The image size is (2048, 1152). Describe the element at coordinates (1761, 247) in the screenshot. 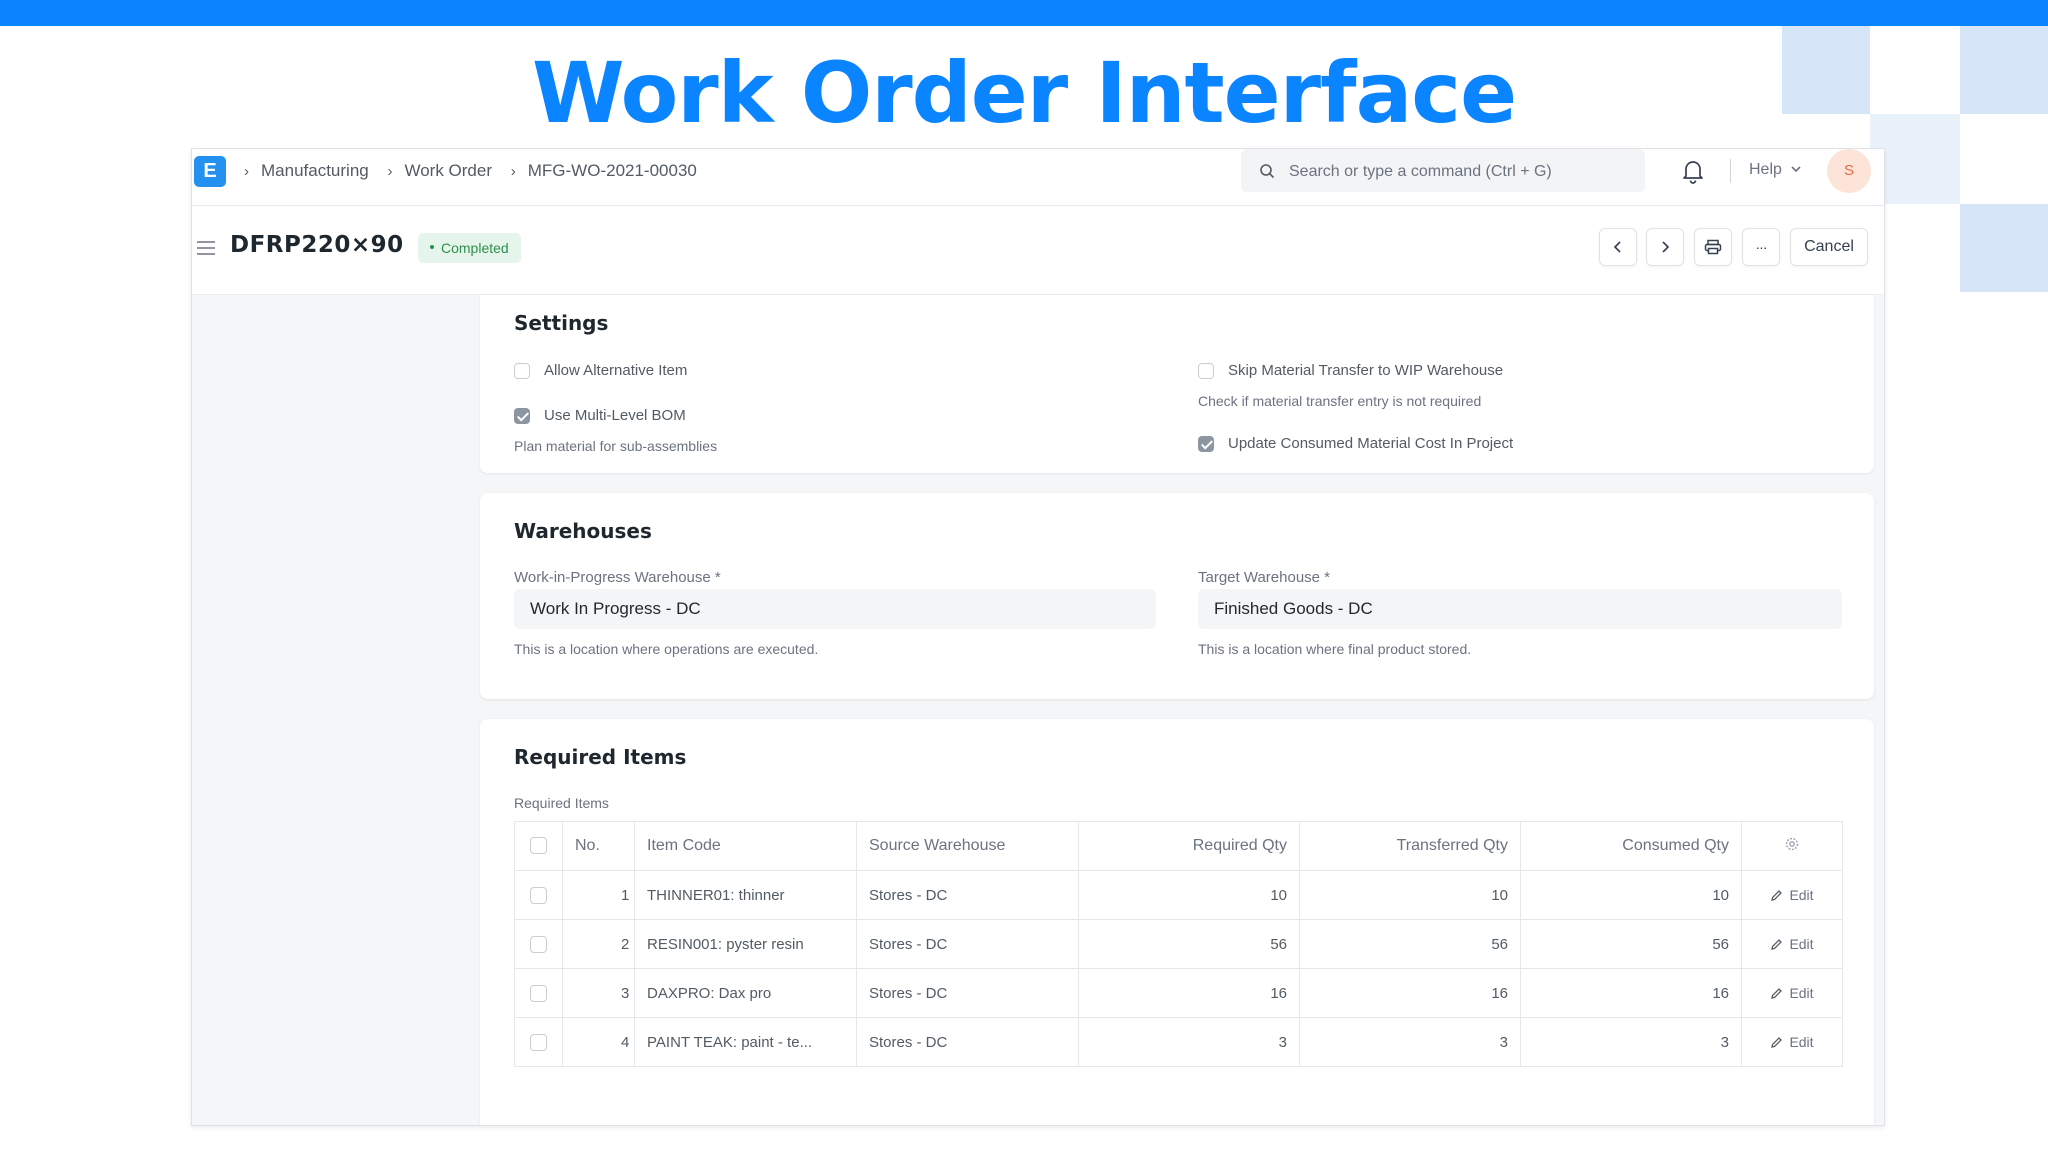

I see `more-actions-button: ···` at that location.